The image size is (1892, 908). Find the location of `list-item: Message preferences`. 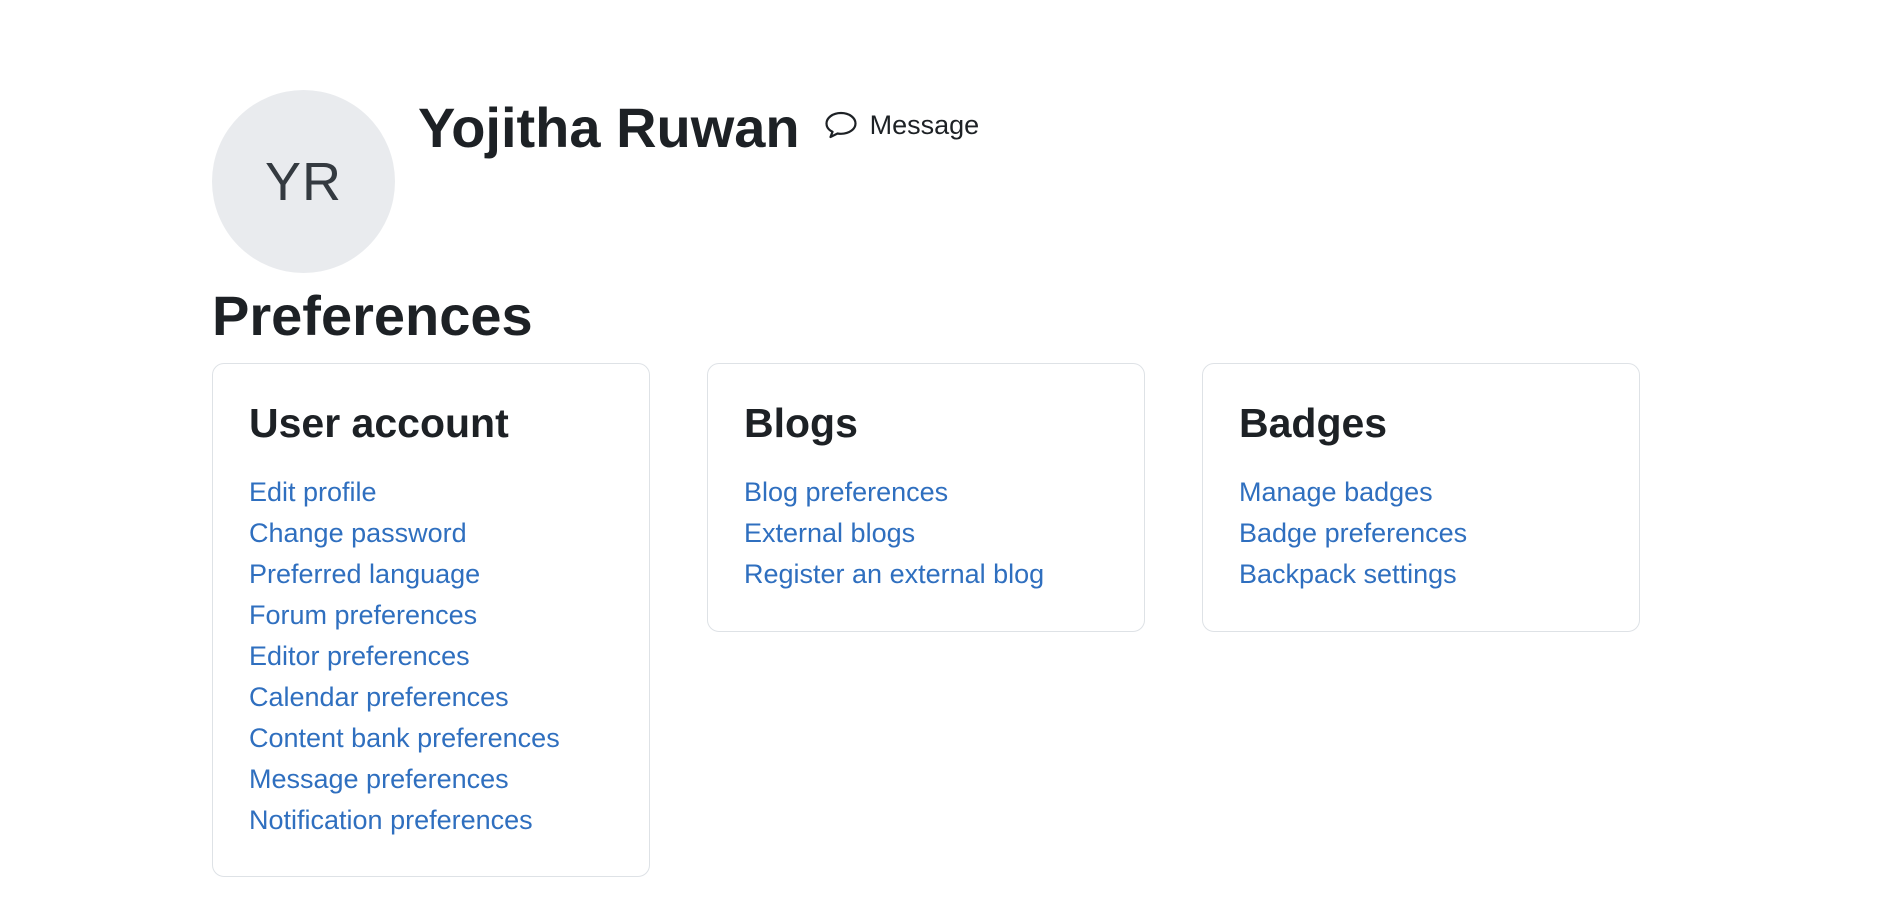

list-item: Message preferences is located at coordinates (431, 779).